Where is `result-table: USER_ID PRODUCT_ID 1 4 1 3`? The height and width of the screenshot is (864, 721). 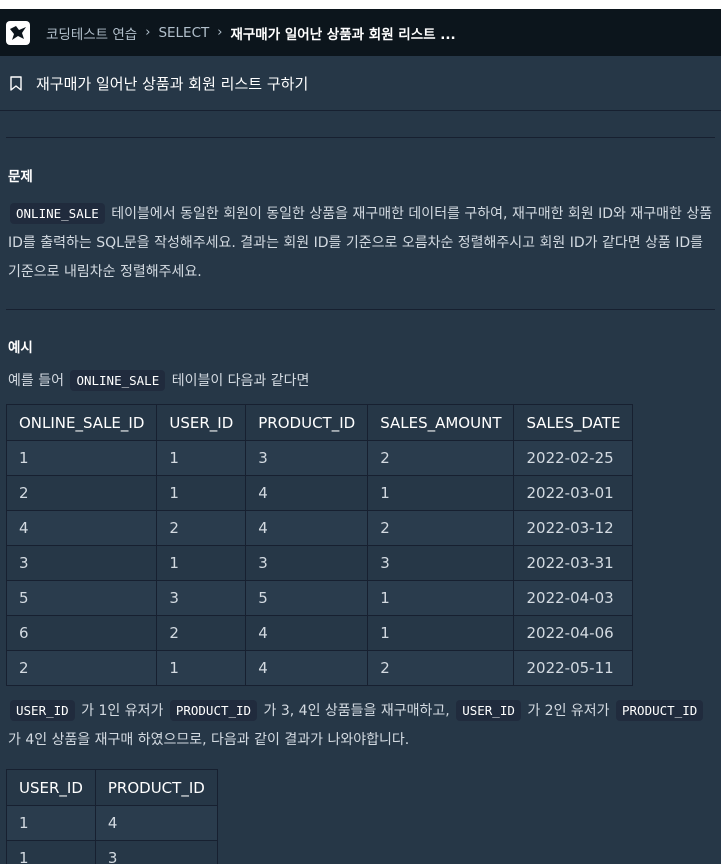 result-table: USER_ID PRODUCT_ID 1 4 1 3 is located at coordinates (112, 816).